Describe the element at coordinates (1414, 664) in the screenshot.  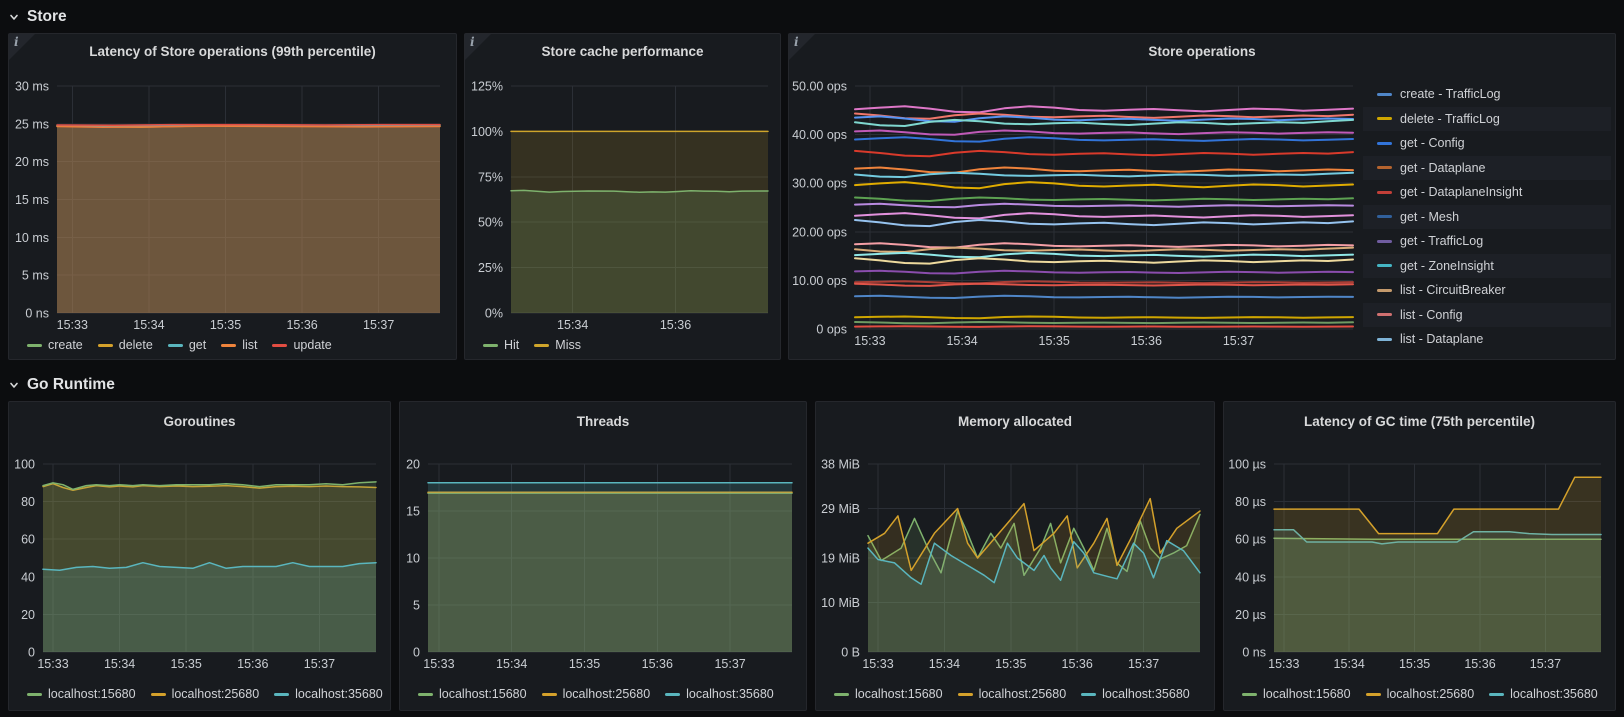
I see `x-tick-label: 15:35` at that location.